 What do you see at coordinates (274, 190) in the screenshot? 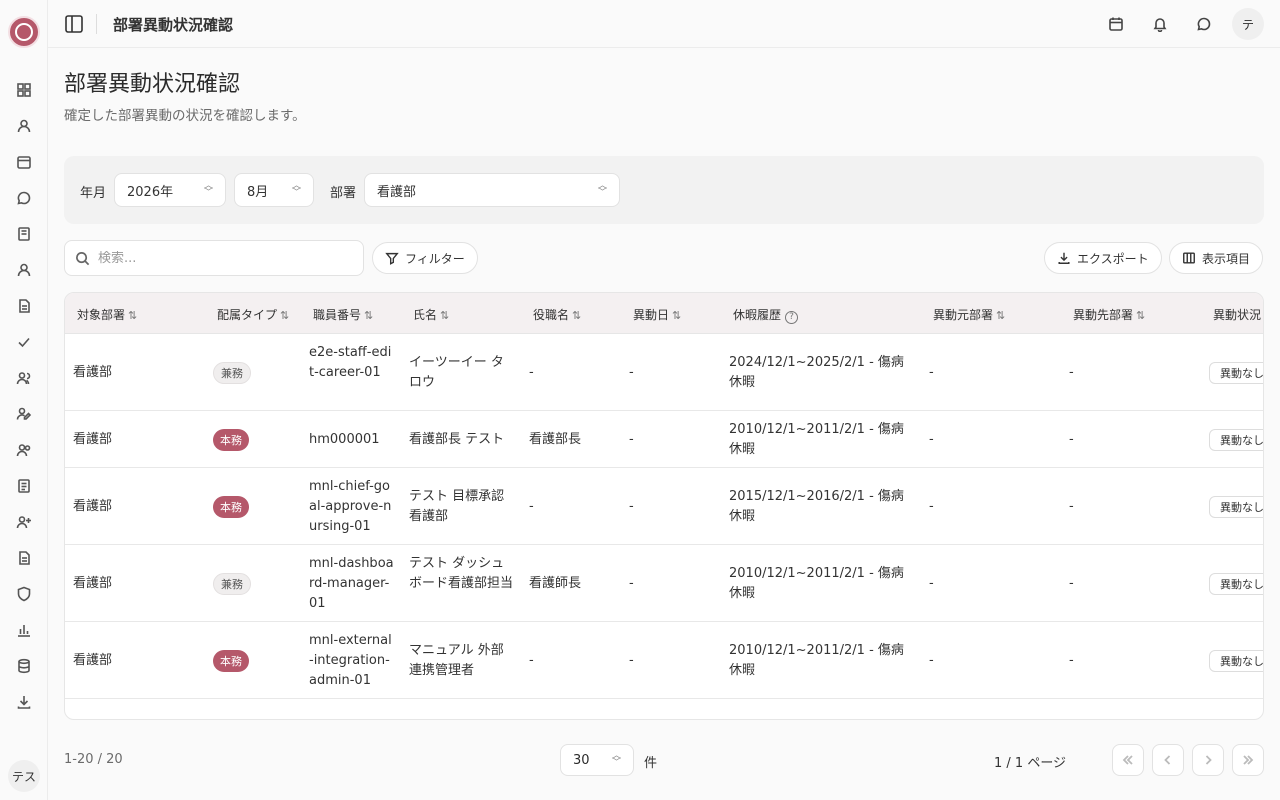
I see `month-select: 8月 ︿ ﹀` at bounding box center [274, 190].